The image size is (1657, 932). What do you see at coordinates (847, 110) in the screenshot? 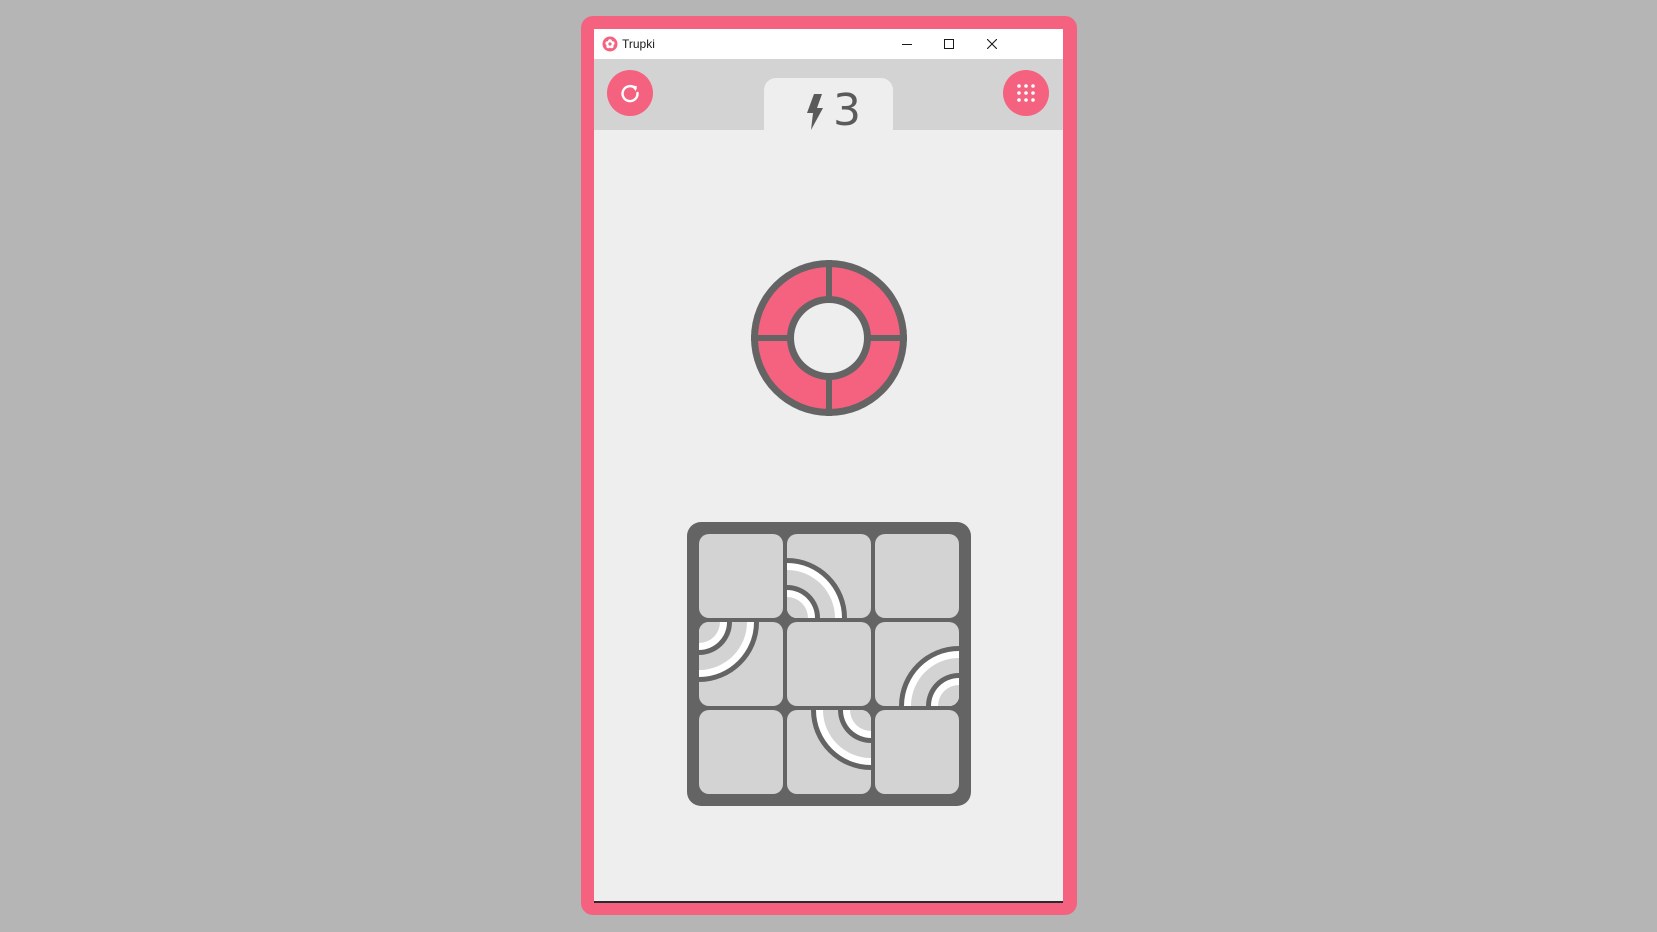
I see `moves-counter: 3` at bounding box center [847, 110].